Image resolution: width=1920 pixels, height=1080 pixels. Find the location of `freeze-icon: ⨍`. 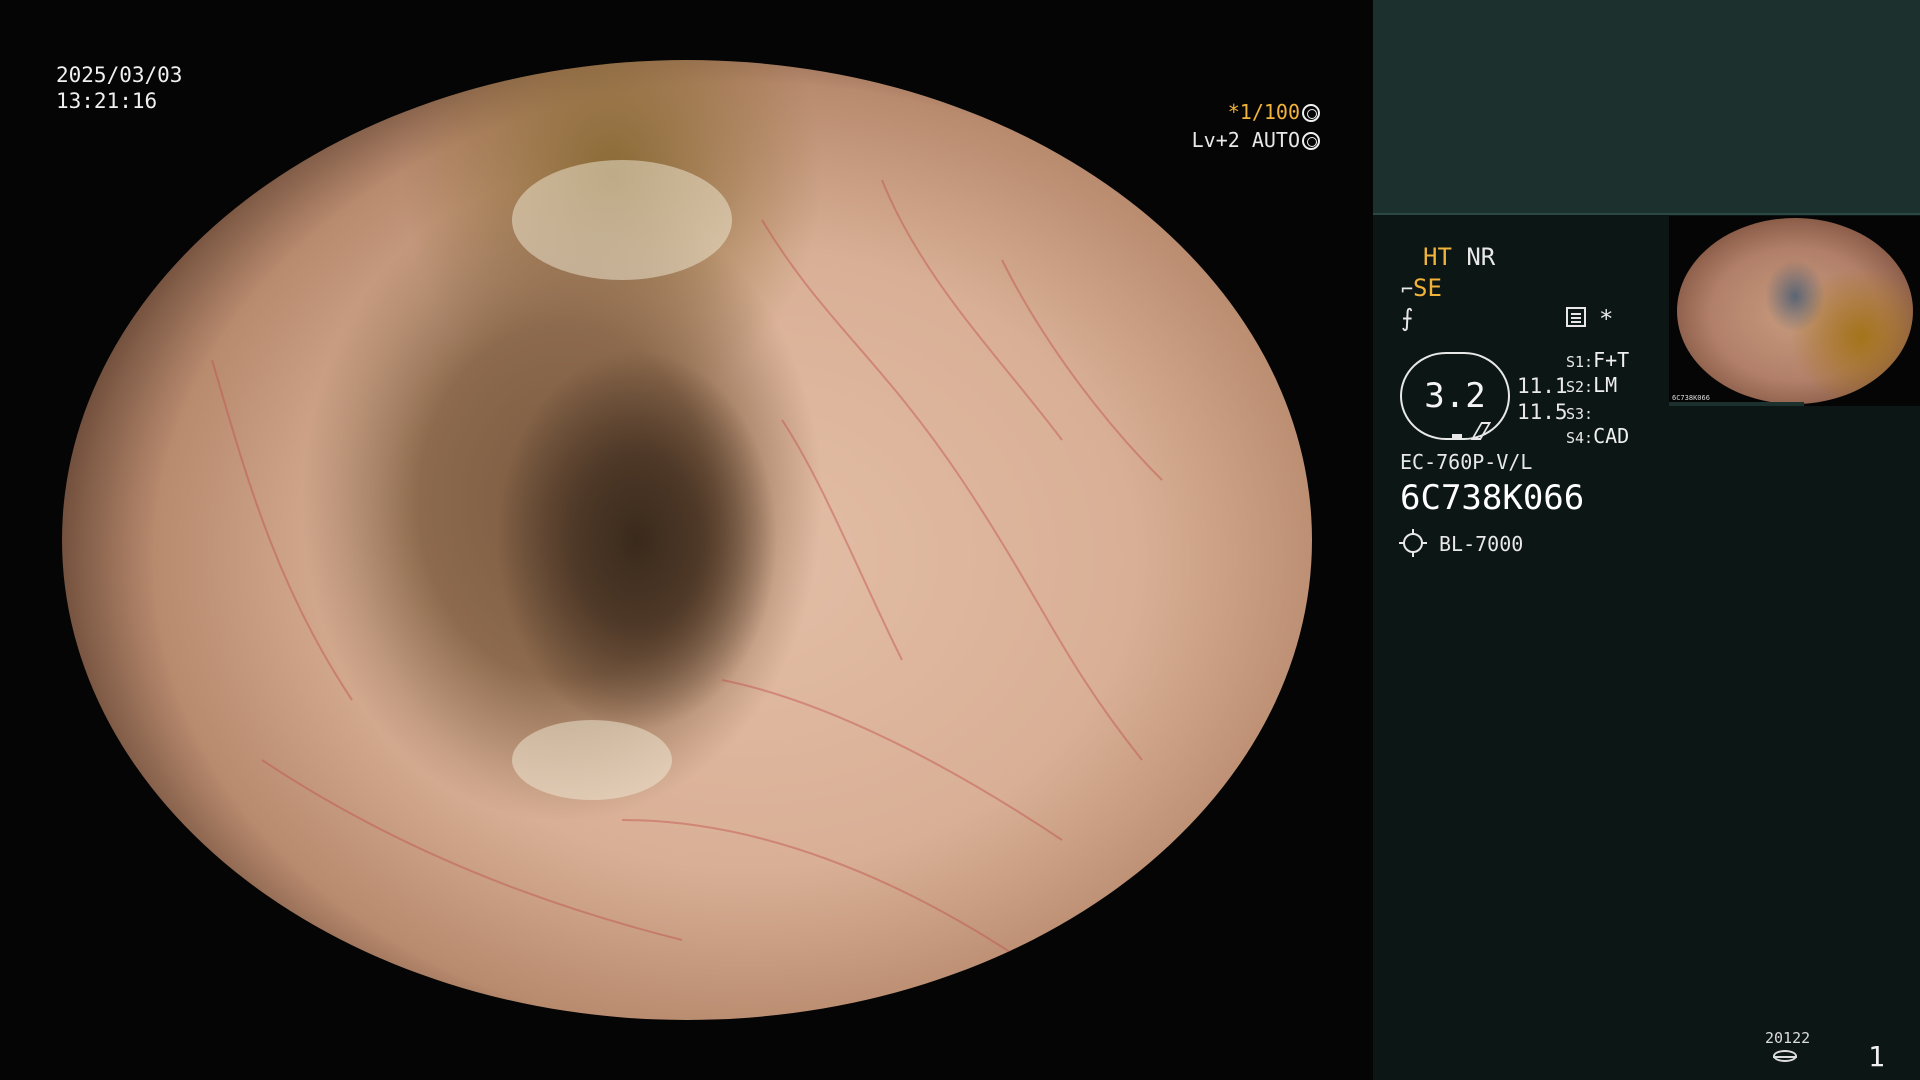

freeze-icon: ⨍ is located at coordinates (1407, 318).